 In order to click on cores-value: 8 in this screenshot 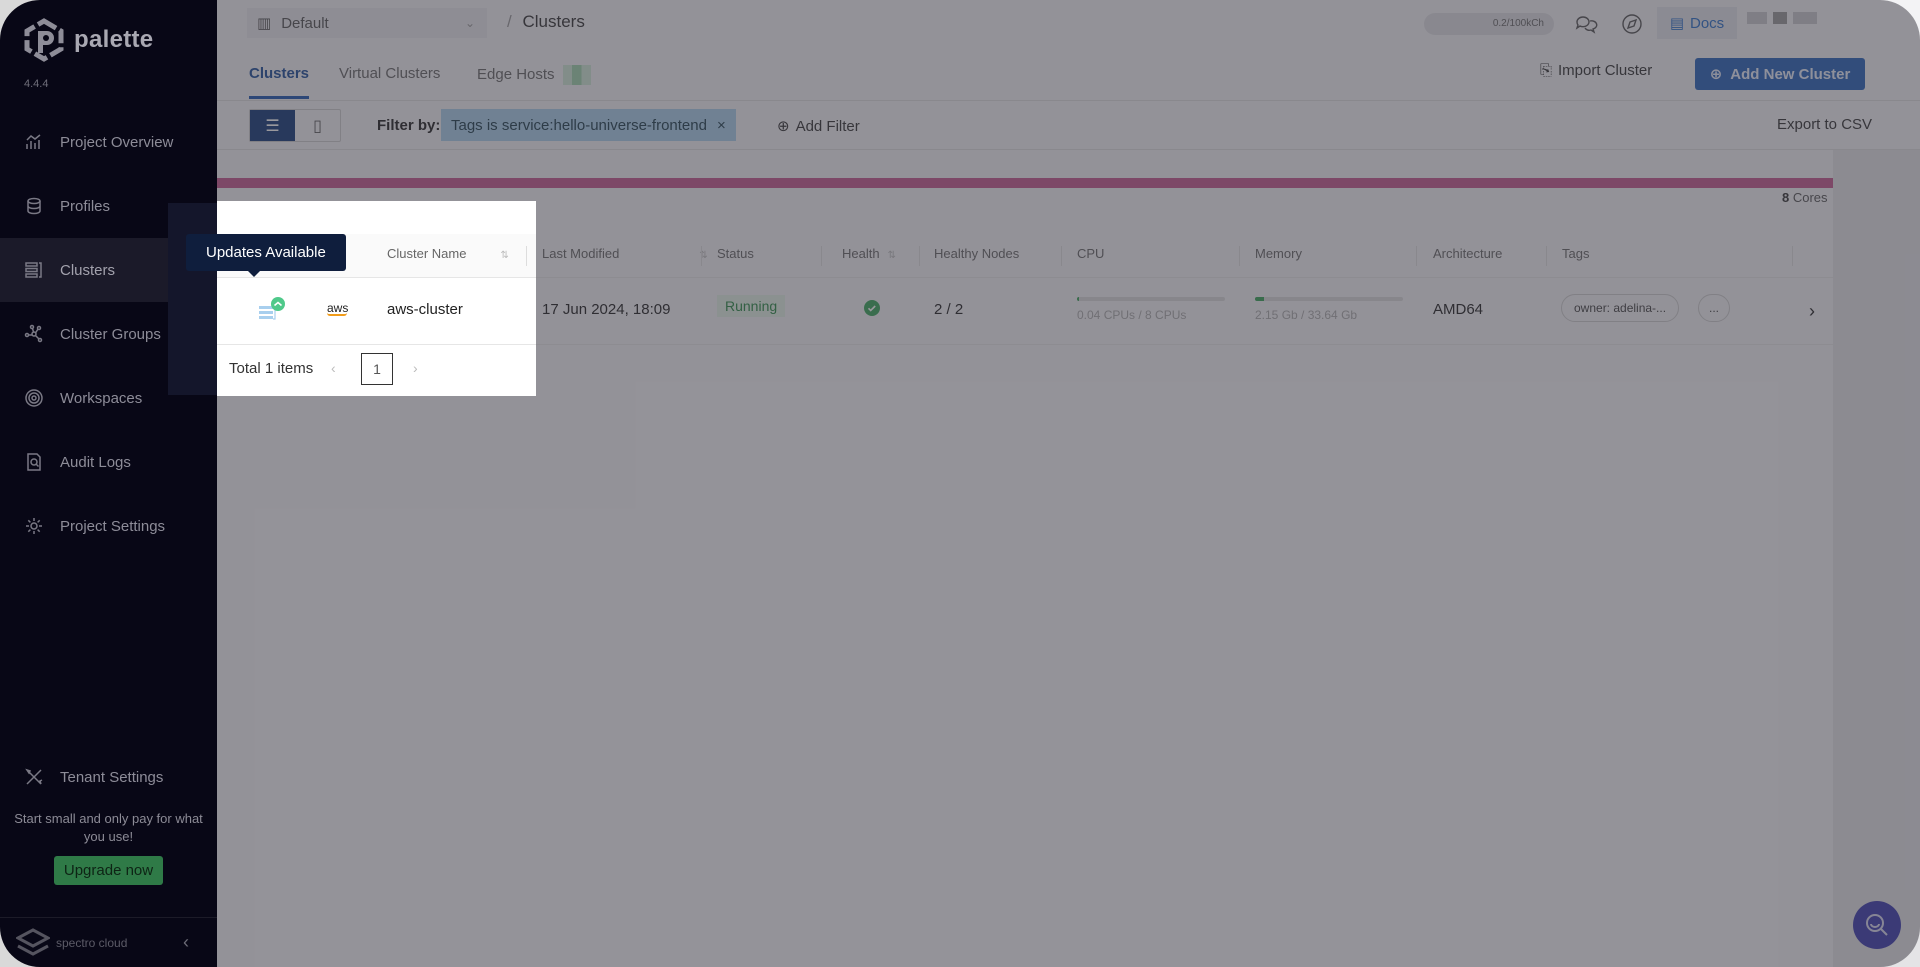, I will do `click(1786, 197)`.